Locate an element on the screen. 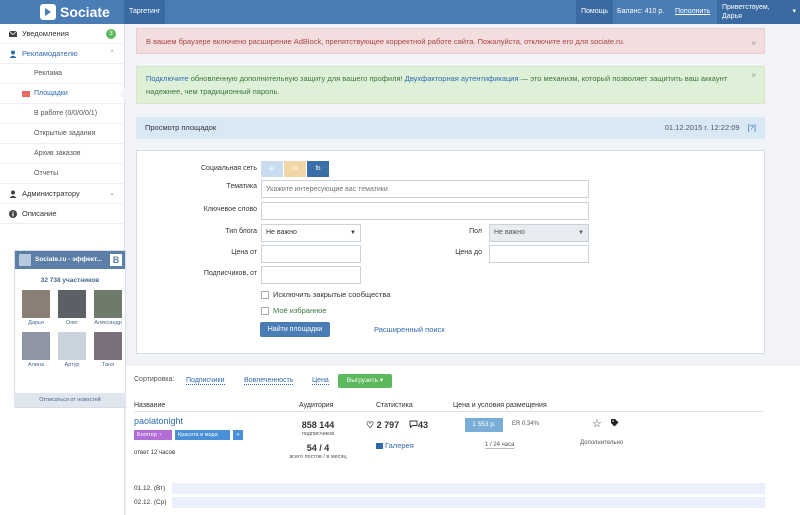 This screenshot has width=800, height=515. advanced-search-link: Расширенный поиск is located at coordinates (409, 329).